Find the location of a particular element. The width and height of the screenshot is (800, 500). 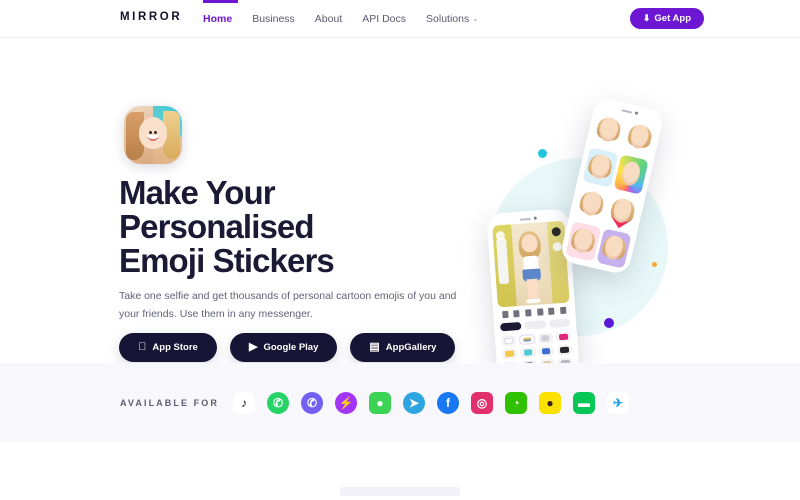

site-logo: MIRROR is located at coordinates (151, 17).